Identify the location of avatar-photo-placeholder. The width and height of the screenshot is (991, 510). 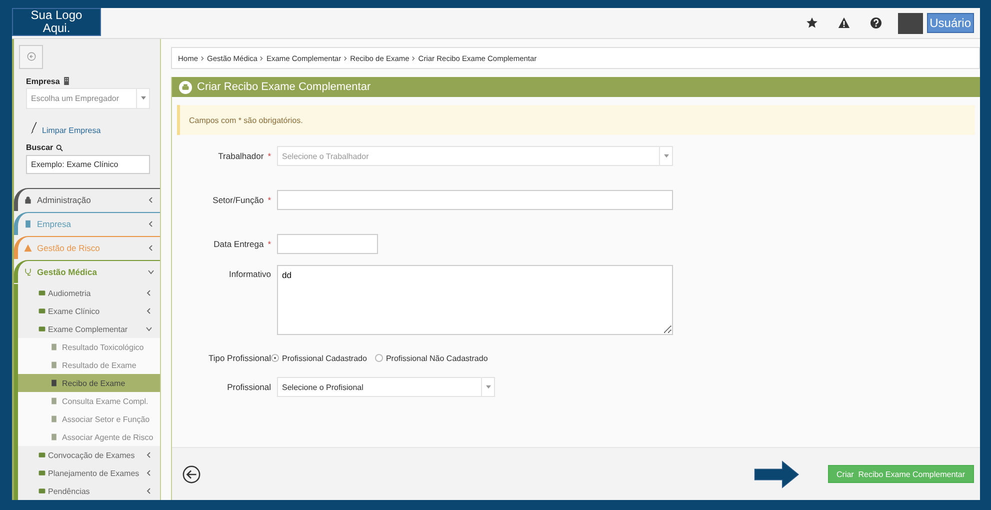
(910, 23).